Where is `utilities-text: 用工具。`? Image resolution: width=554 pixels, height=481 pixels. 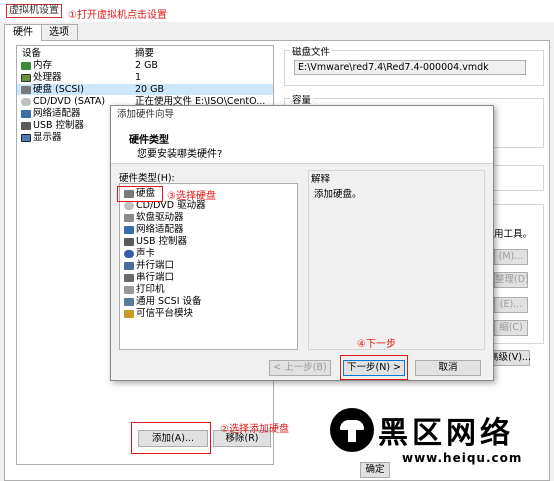 utilities-text: 用工具。 is located at coordinates (513, 234).